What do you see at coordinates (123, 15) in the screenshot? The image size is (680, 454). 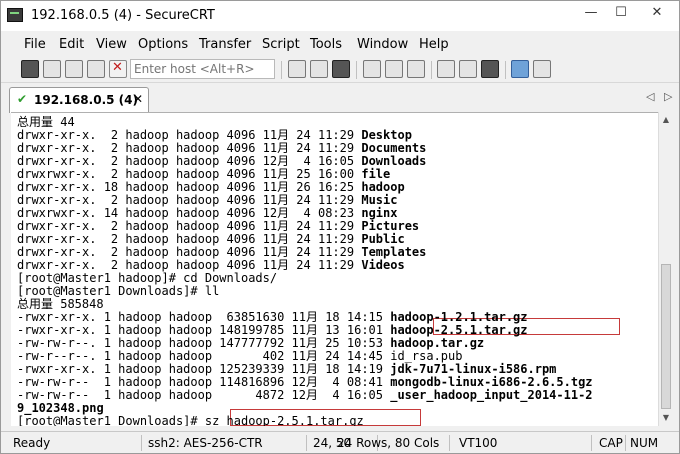 I see `window-title: 192.168.0.5 (4) - SecureCRT` at bounding box center [123, 15].